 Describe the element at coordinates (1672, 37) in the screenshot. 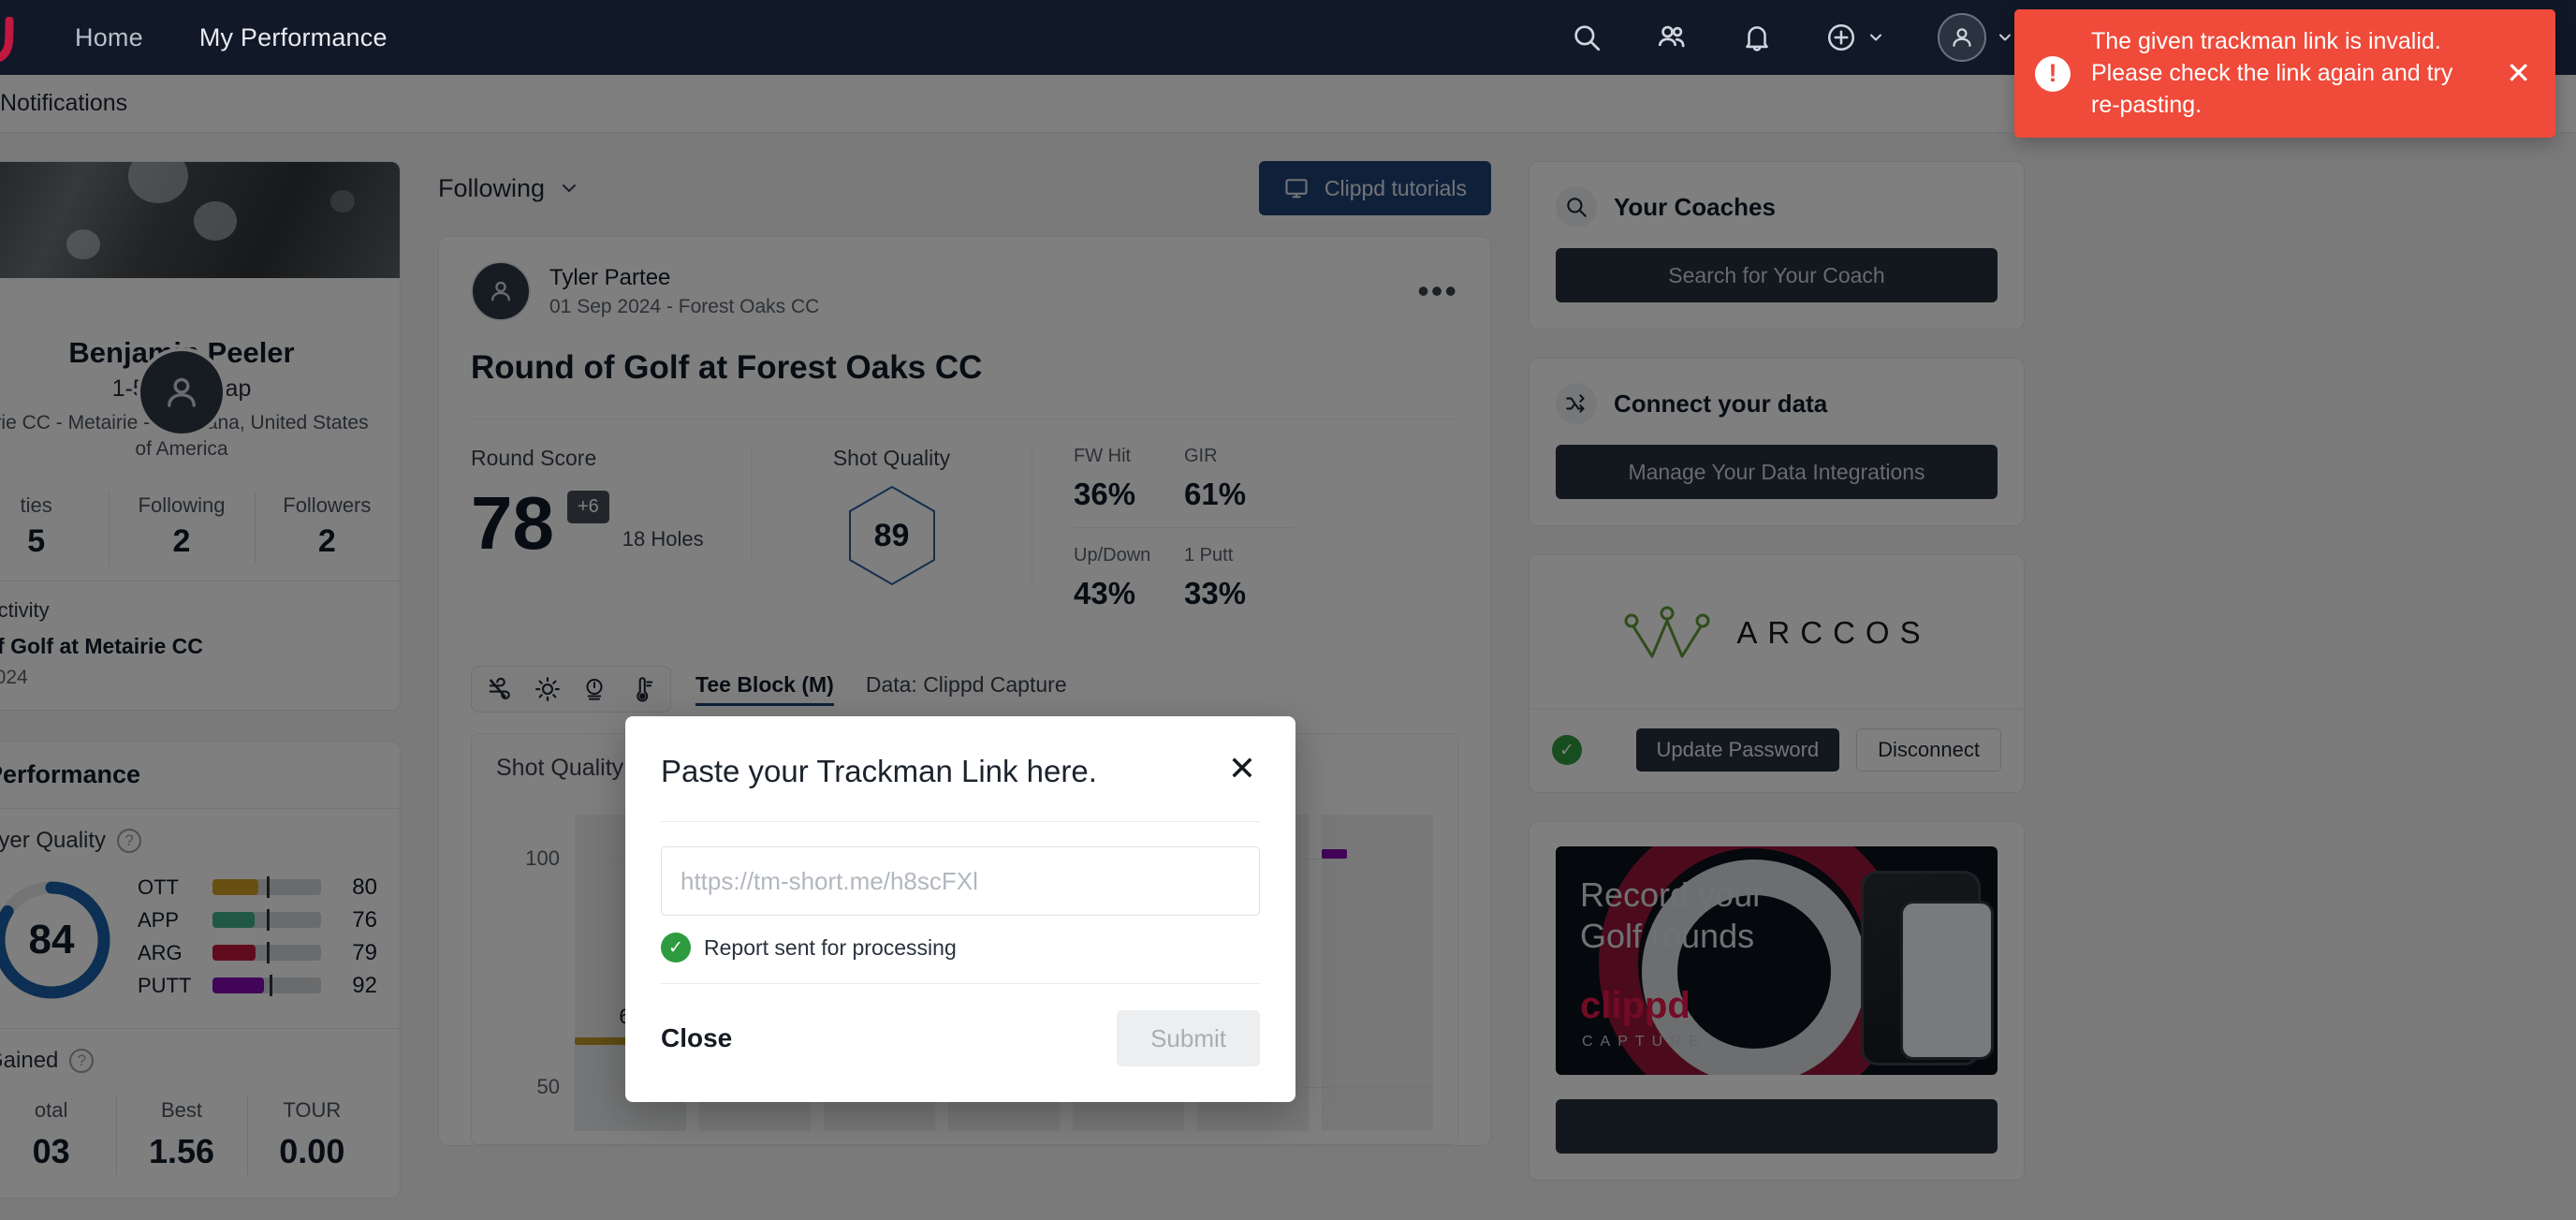

I see `people-icon` at that location.